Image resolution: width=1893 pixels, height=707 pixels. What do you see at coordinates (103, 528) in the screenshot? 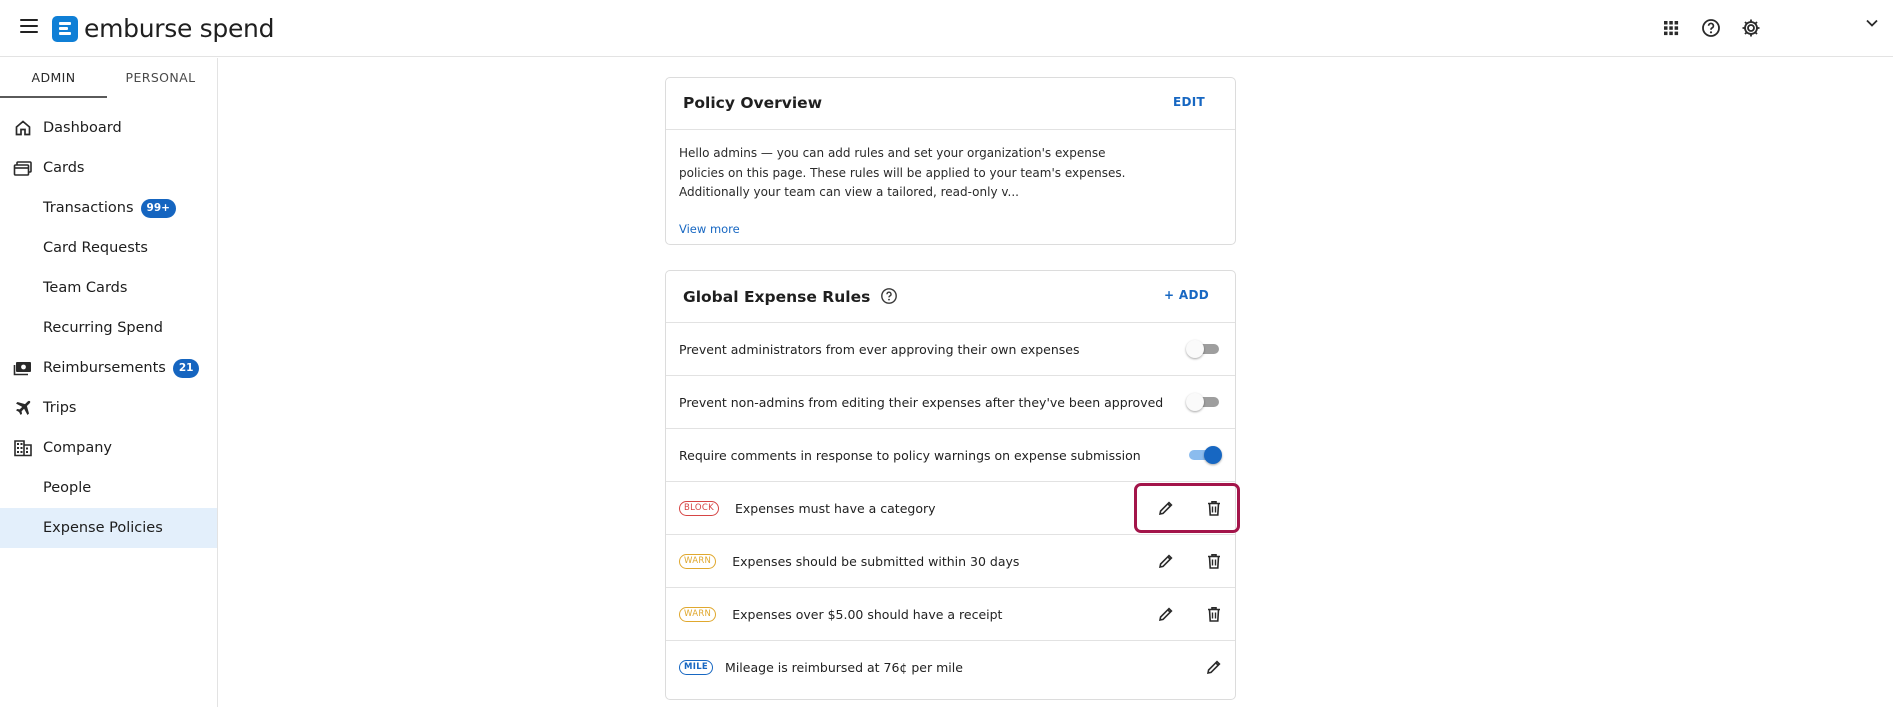
I see `sidebar-item-label: Expense Policies` at bounding box center [103, 528].